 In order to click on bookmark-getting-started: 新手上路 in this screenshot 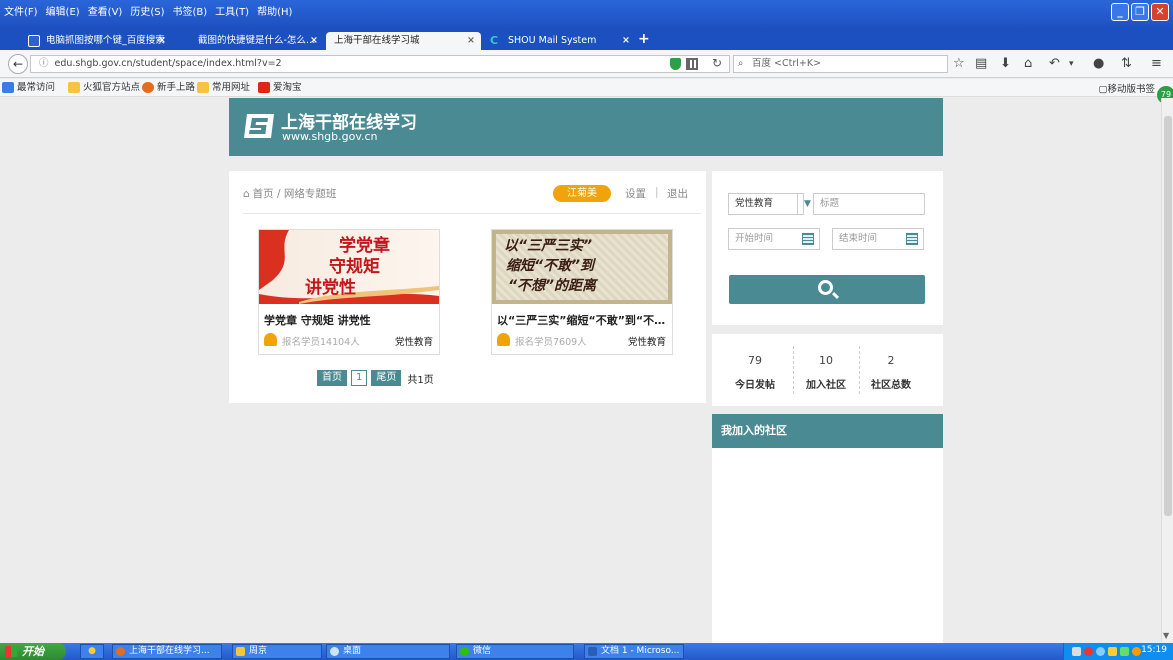, I will do `click(168, 88)`.